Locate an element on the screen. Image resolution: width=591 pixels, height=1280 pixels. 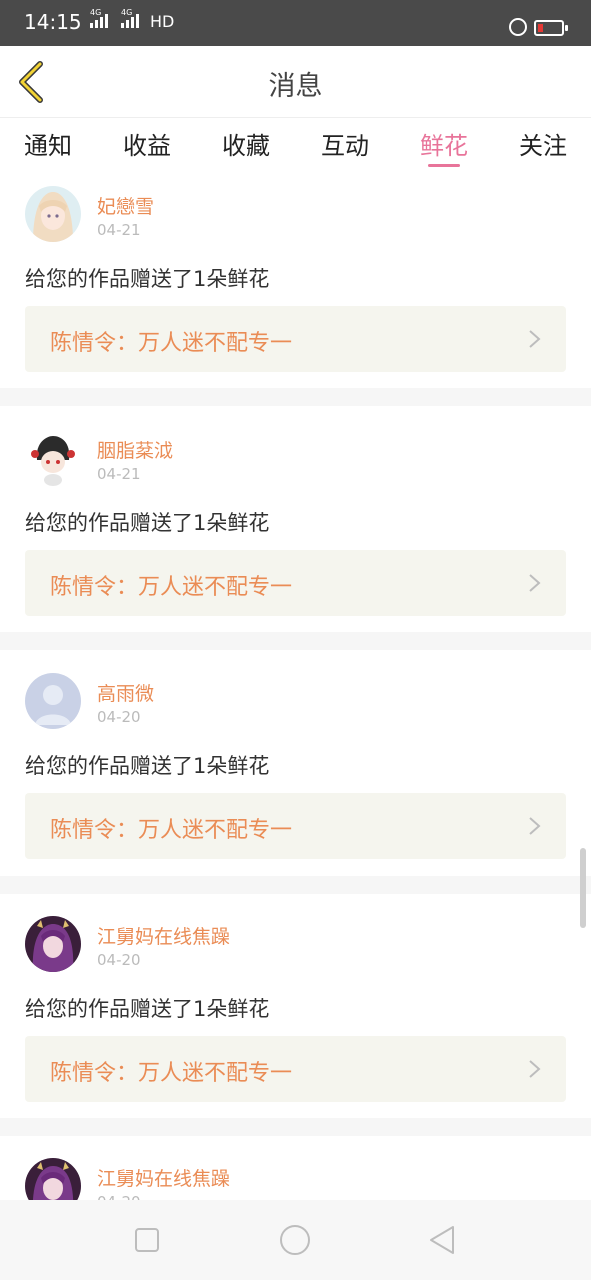
tab-flowers: 鲜花 is located at coordinates (444, 143).